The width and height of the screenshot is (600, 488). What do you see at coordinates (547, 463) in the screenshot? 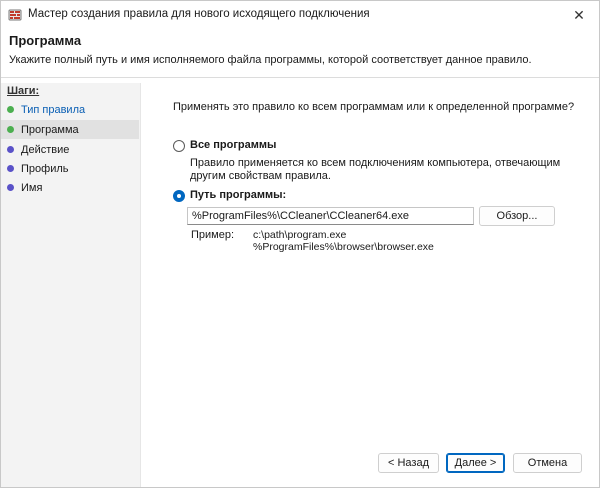
I see `cancel-button: Отмена` at bounding box center [547, 463].